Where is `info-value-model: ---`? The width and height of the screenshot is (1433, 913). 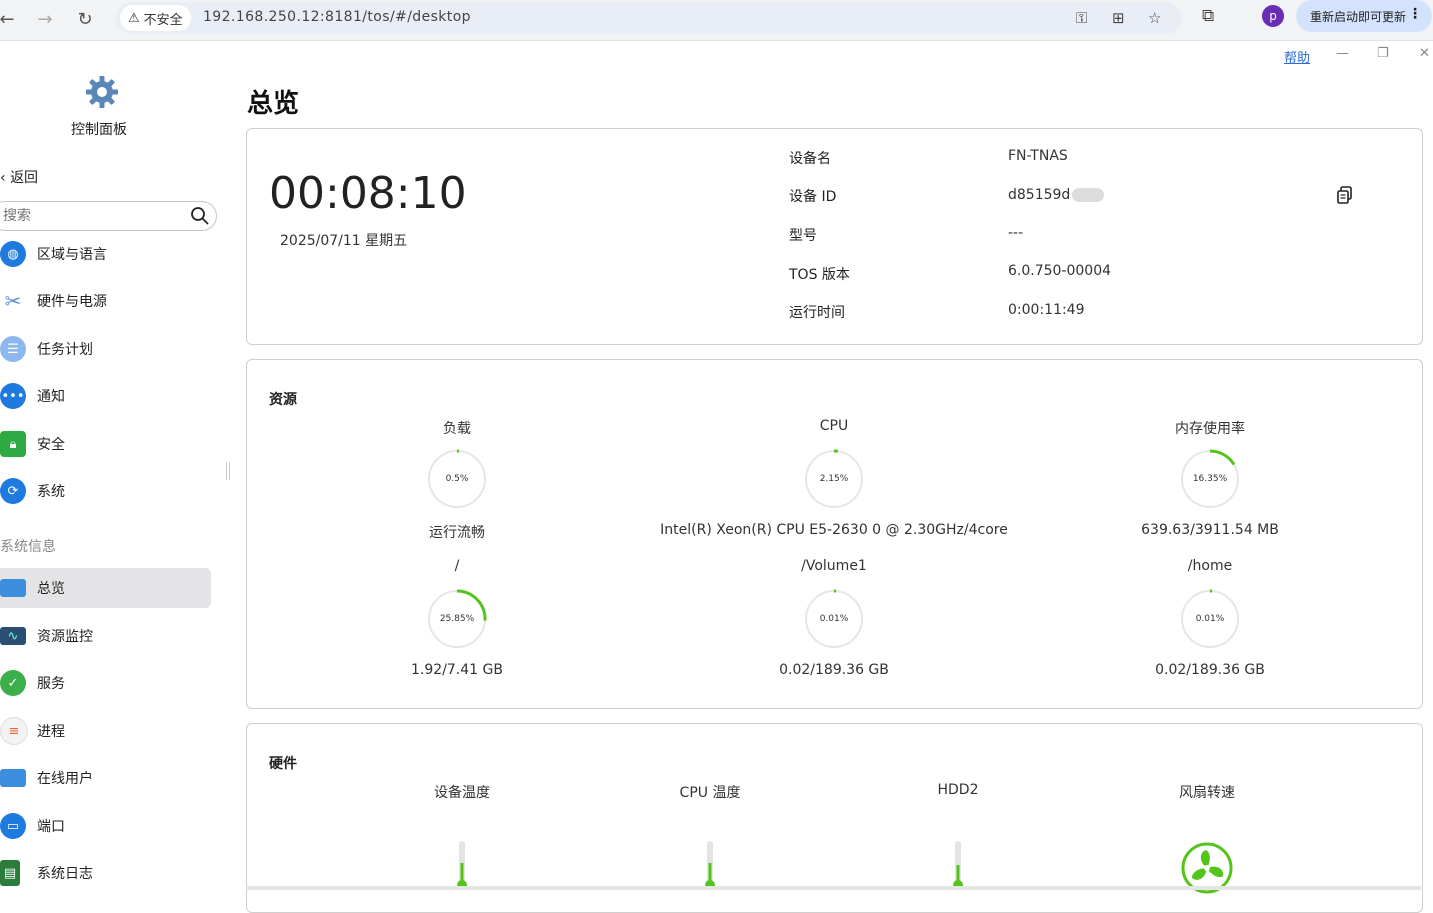 info-value-model: --- is located at coordinates (1016, 233).